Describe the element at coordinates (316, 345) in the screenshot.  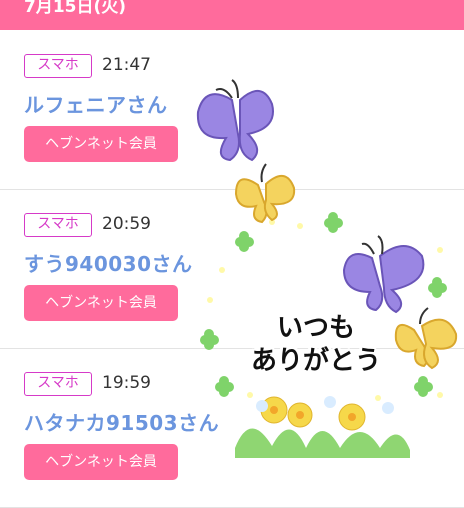
I see `thank-you-message: いつも ありがとう` at that location.